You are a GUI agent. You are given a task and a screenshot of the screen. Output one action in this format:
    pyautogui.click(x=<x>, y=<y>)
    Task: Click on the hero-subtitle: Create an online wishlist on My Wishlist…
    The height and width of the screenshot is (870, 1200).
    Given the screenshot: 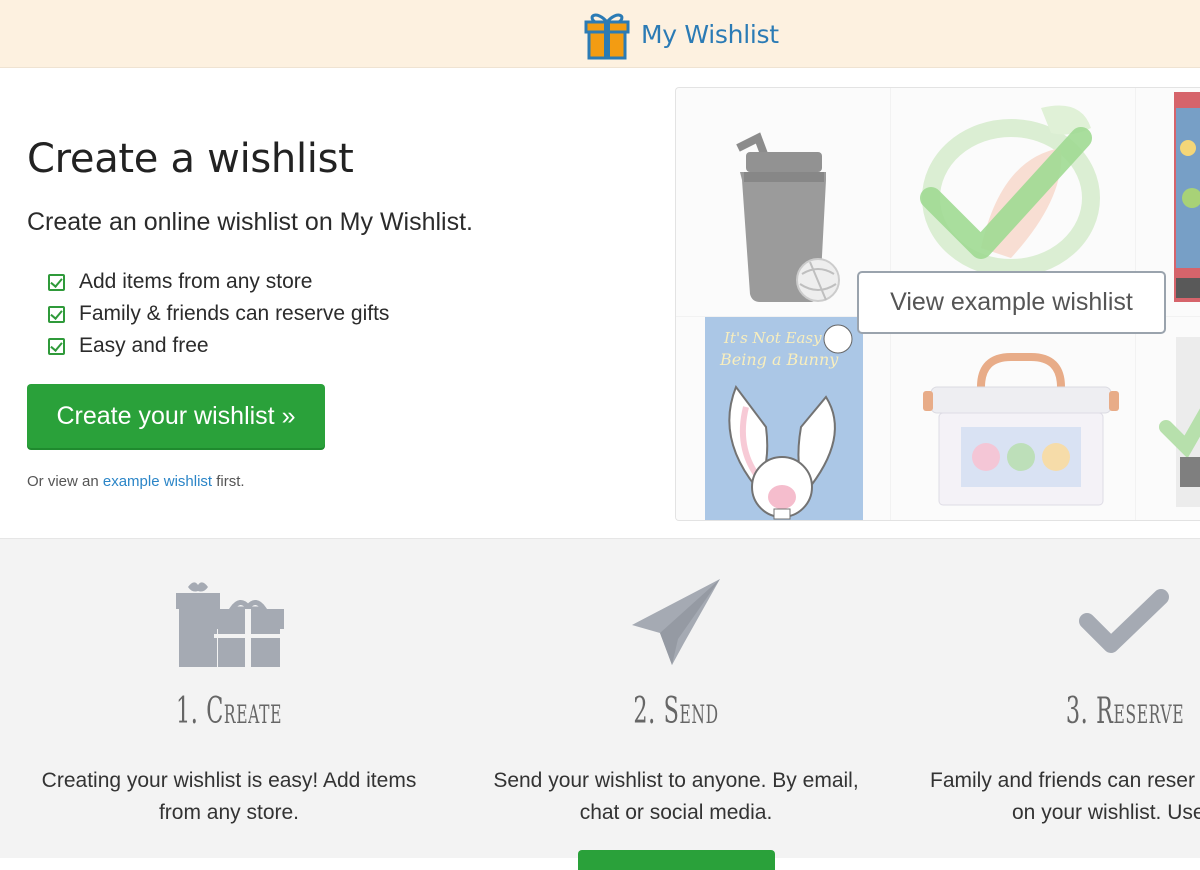 What is the action you would take?
    pyautogui.click(x=250, y=222)
    